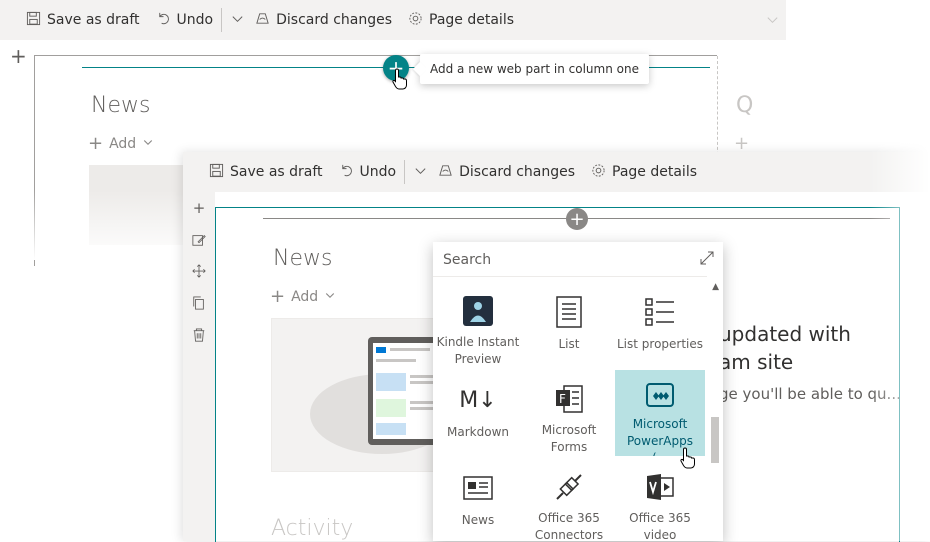 This screenshot has width=930, height=542. What do you see at coordinates (478, 311) in the screenshot?
I see `kindle-icon` at bounding box center [478, 311].